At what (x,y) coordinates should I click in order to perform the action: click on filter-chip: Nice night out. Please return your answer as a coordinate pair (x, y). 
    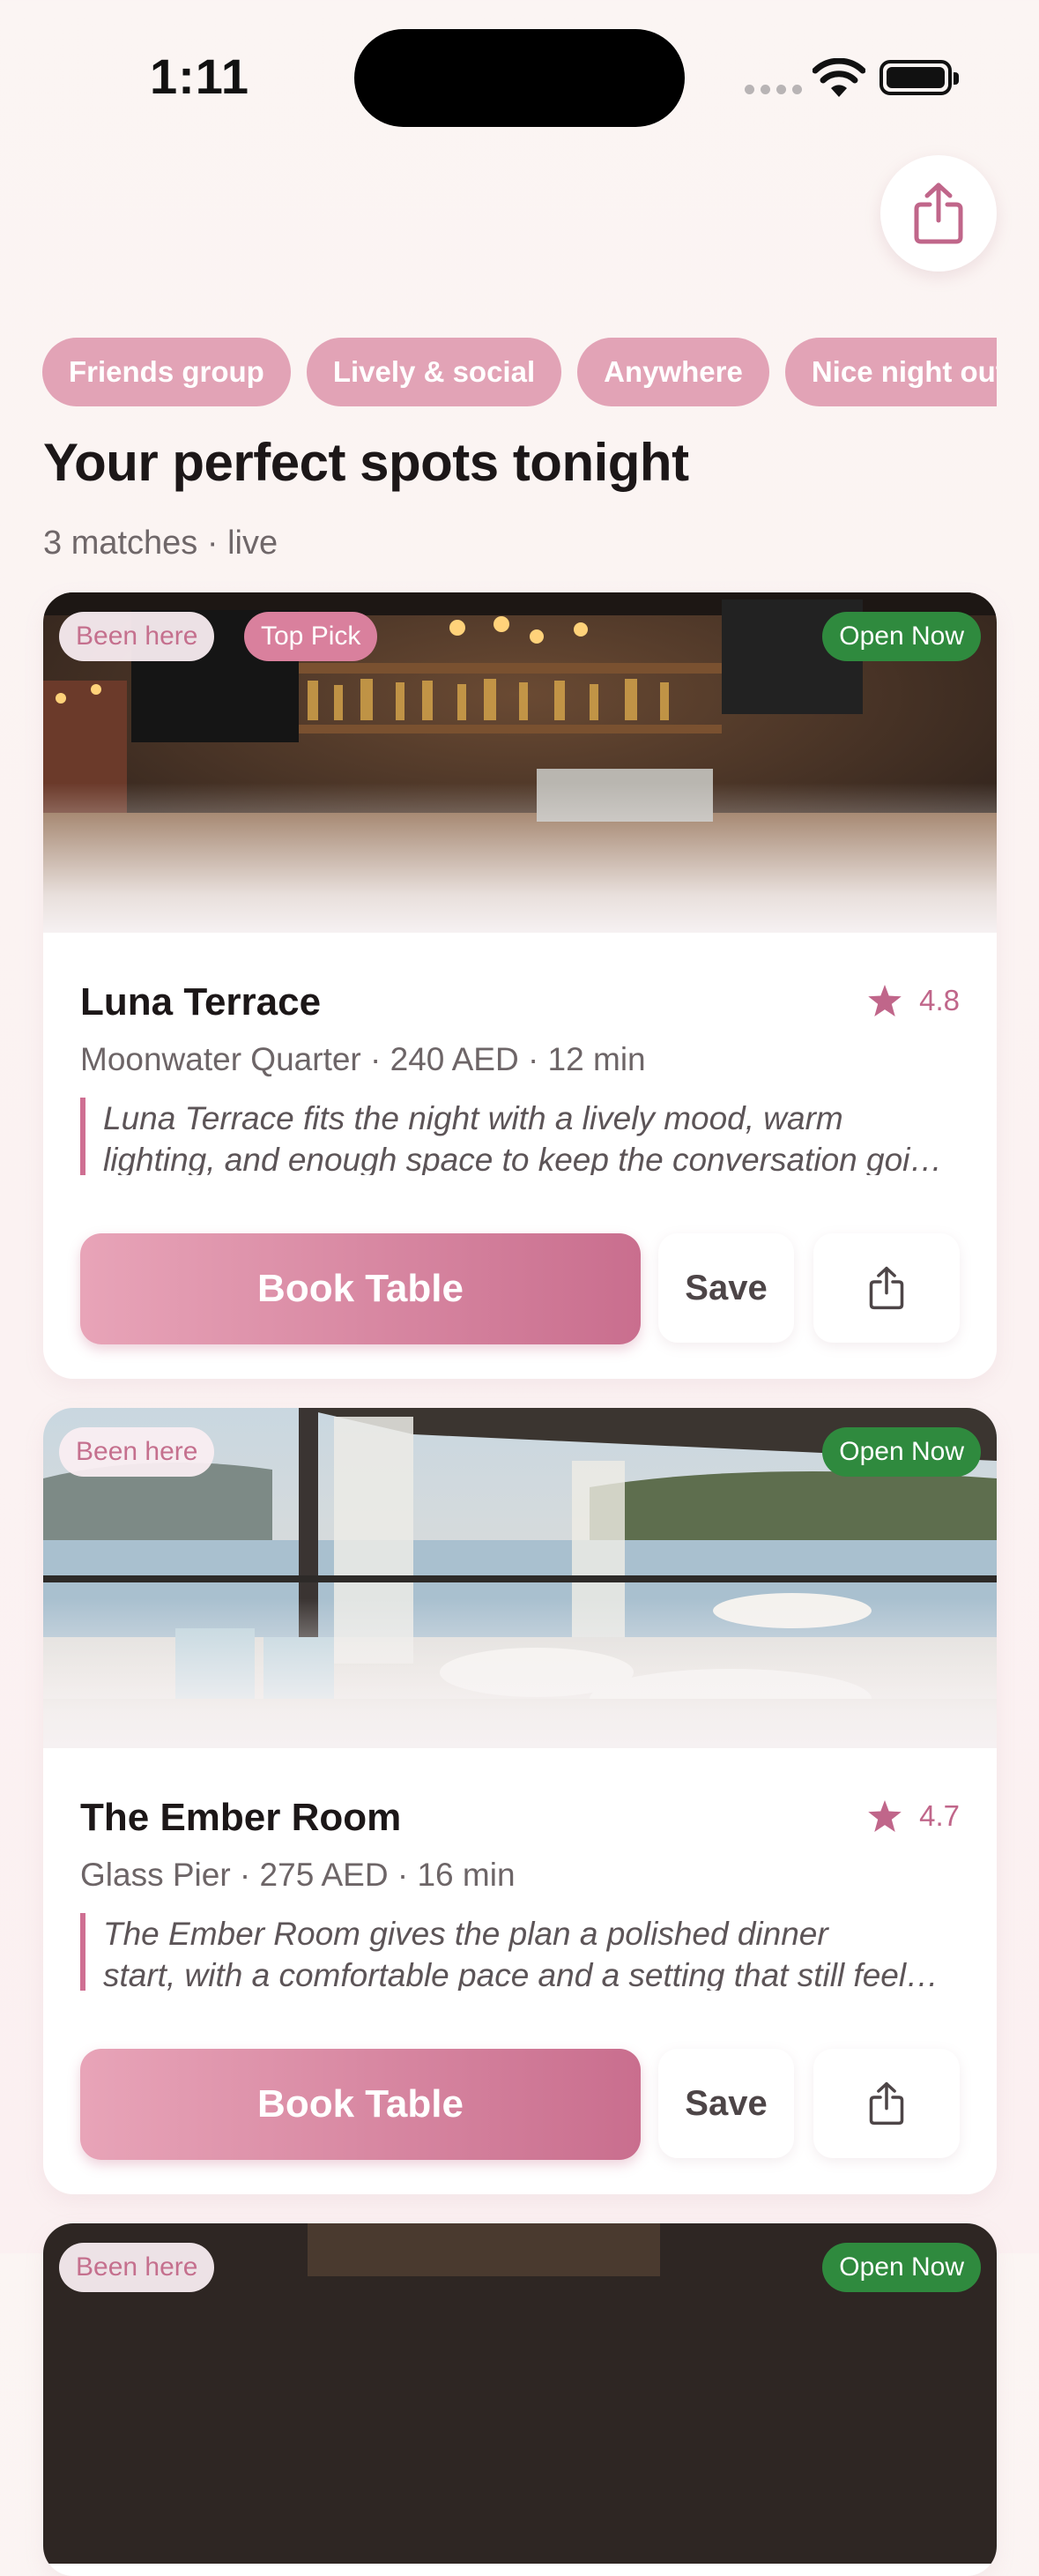
    Looking at the image, I should click on (890, 372).